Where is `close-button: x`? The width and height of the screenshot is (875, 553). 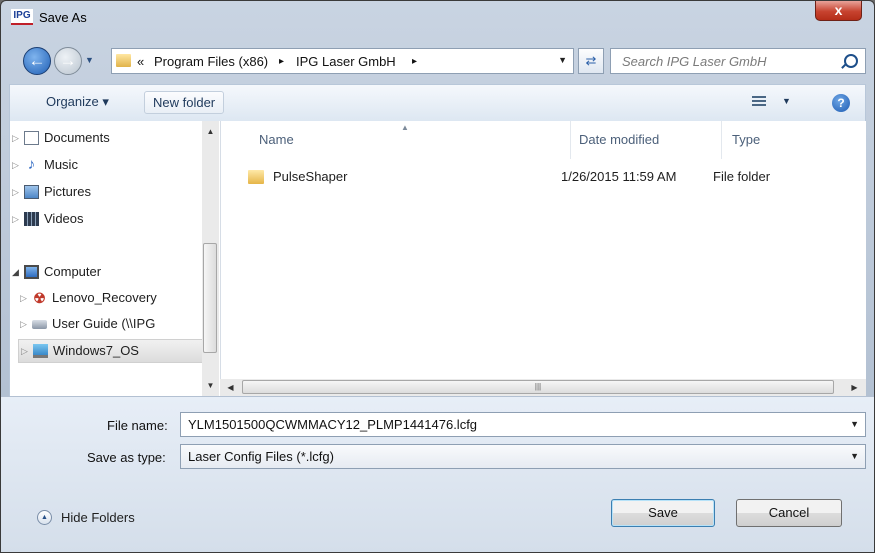 close-button: x is located at coordinates (838, 11).